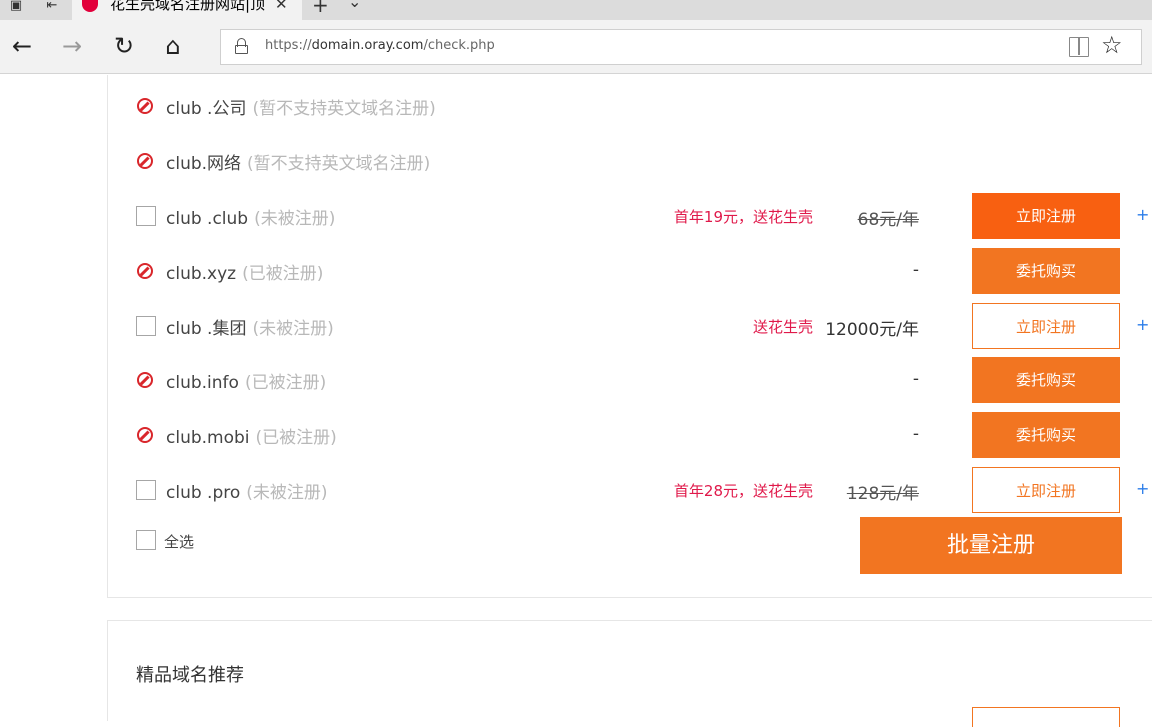 The width and height of the screenshot is (1152, 727). I want to click on domain-label: club .公司, so click(206, 109).